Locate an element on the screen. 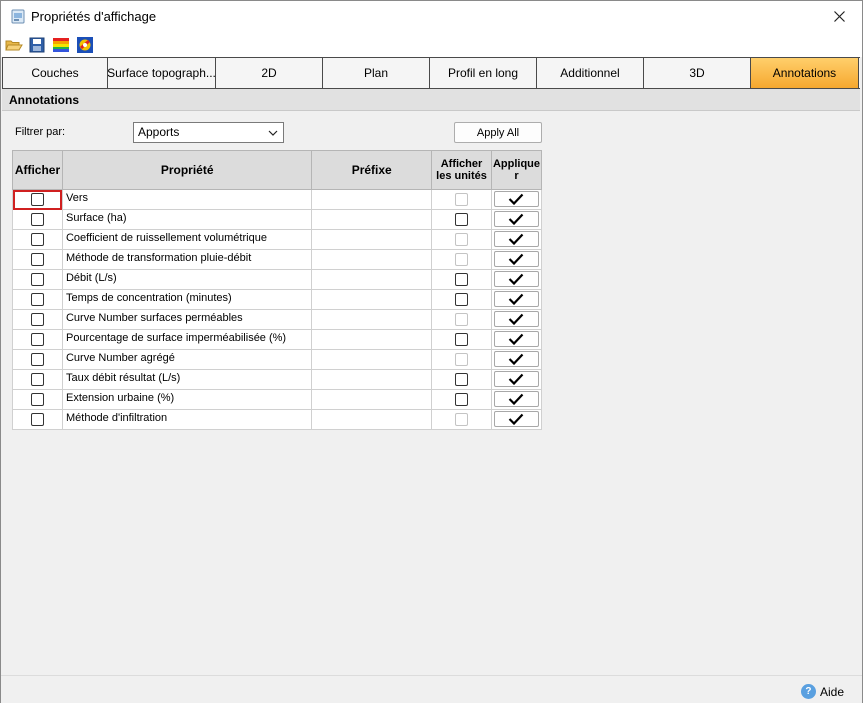  close-button is located at coordinates (839, 16).